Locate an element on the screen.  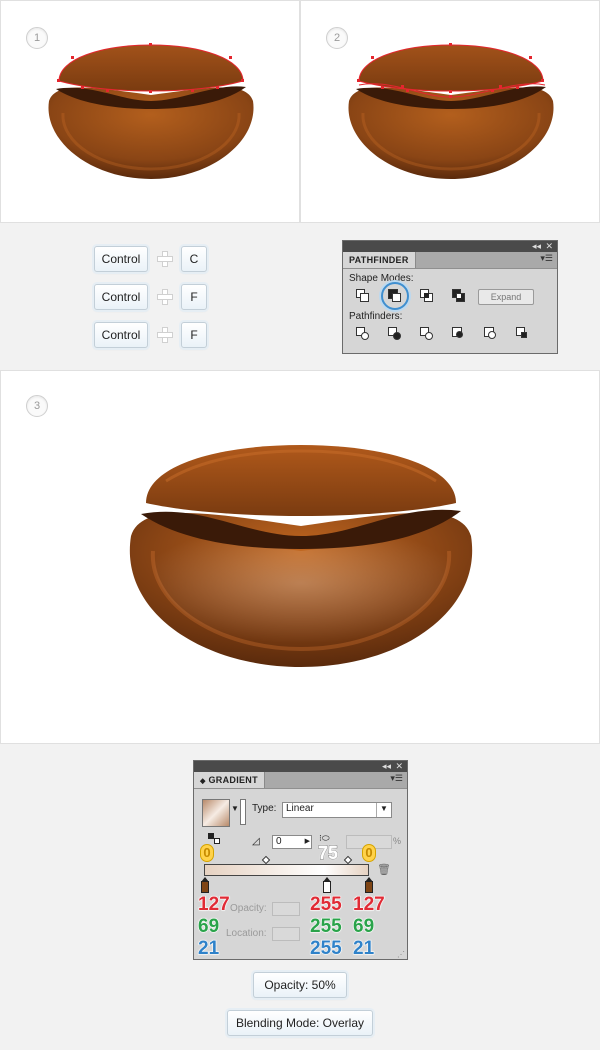
angle-field: 0 ▶ is located at coordinates (292, 842).